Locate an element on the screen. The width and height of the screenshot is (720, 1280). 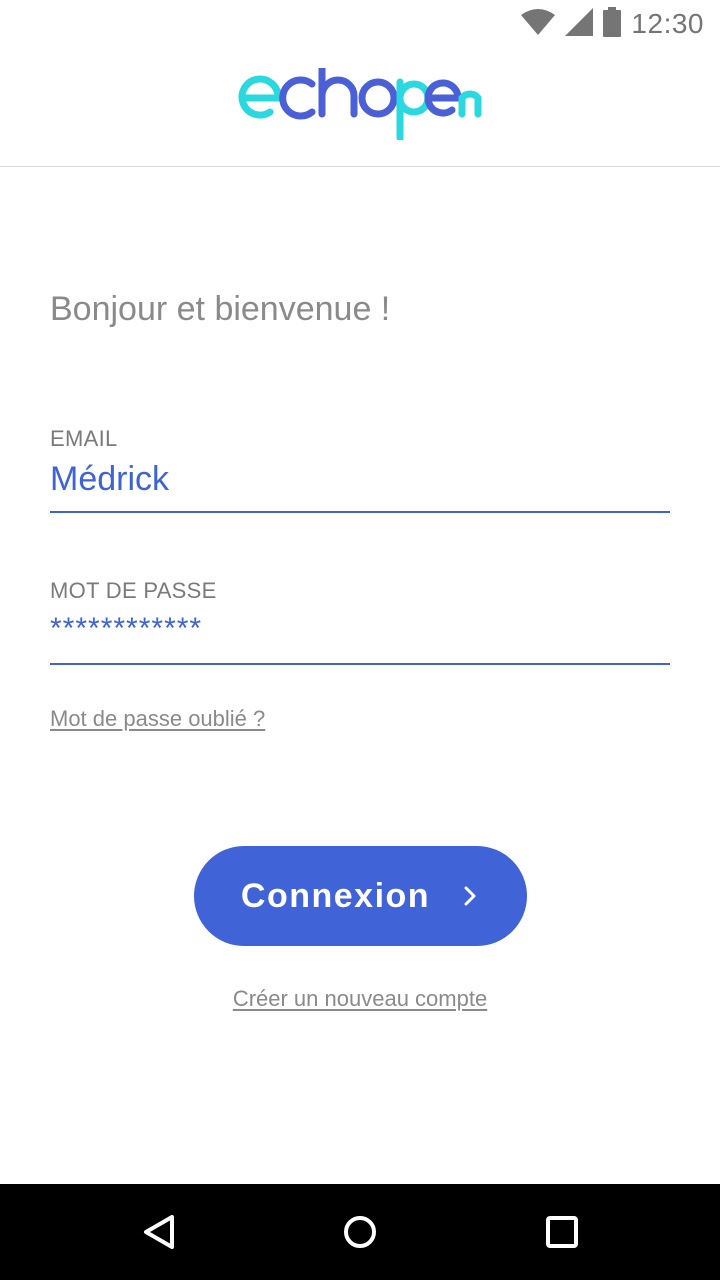
battery-icon is located at coordinates (612, 24).